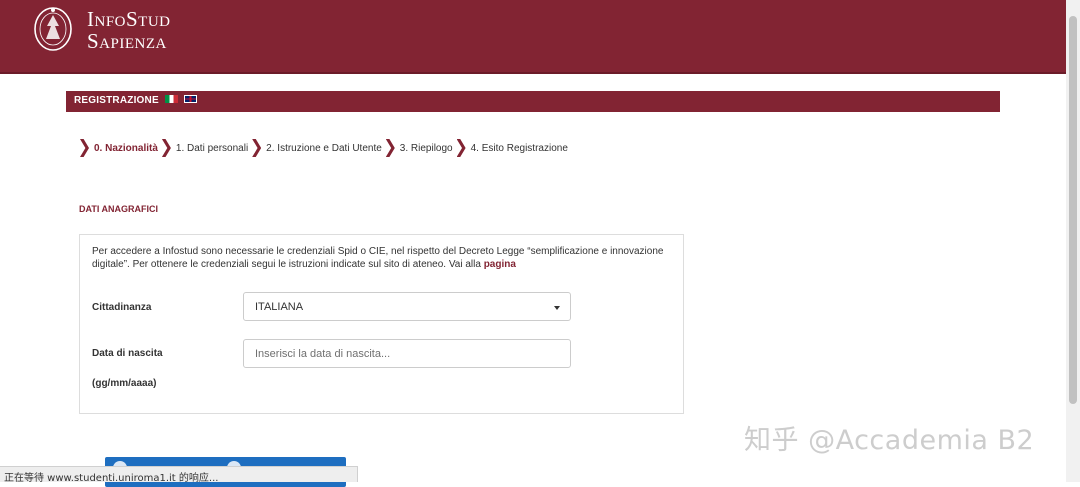 This screenshot has height=487, width=1080. What do you see at coordinates (426, 148) in the screenshot?
I see `step-label: 3. Riepilogo` at bounding box center [426, 148].